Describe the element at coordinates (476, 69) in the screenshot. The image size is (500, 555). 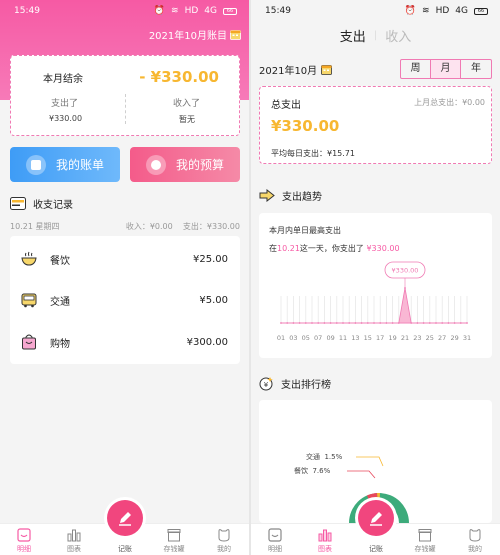
I see `period-year: 年` at that location.